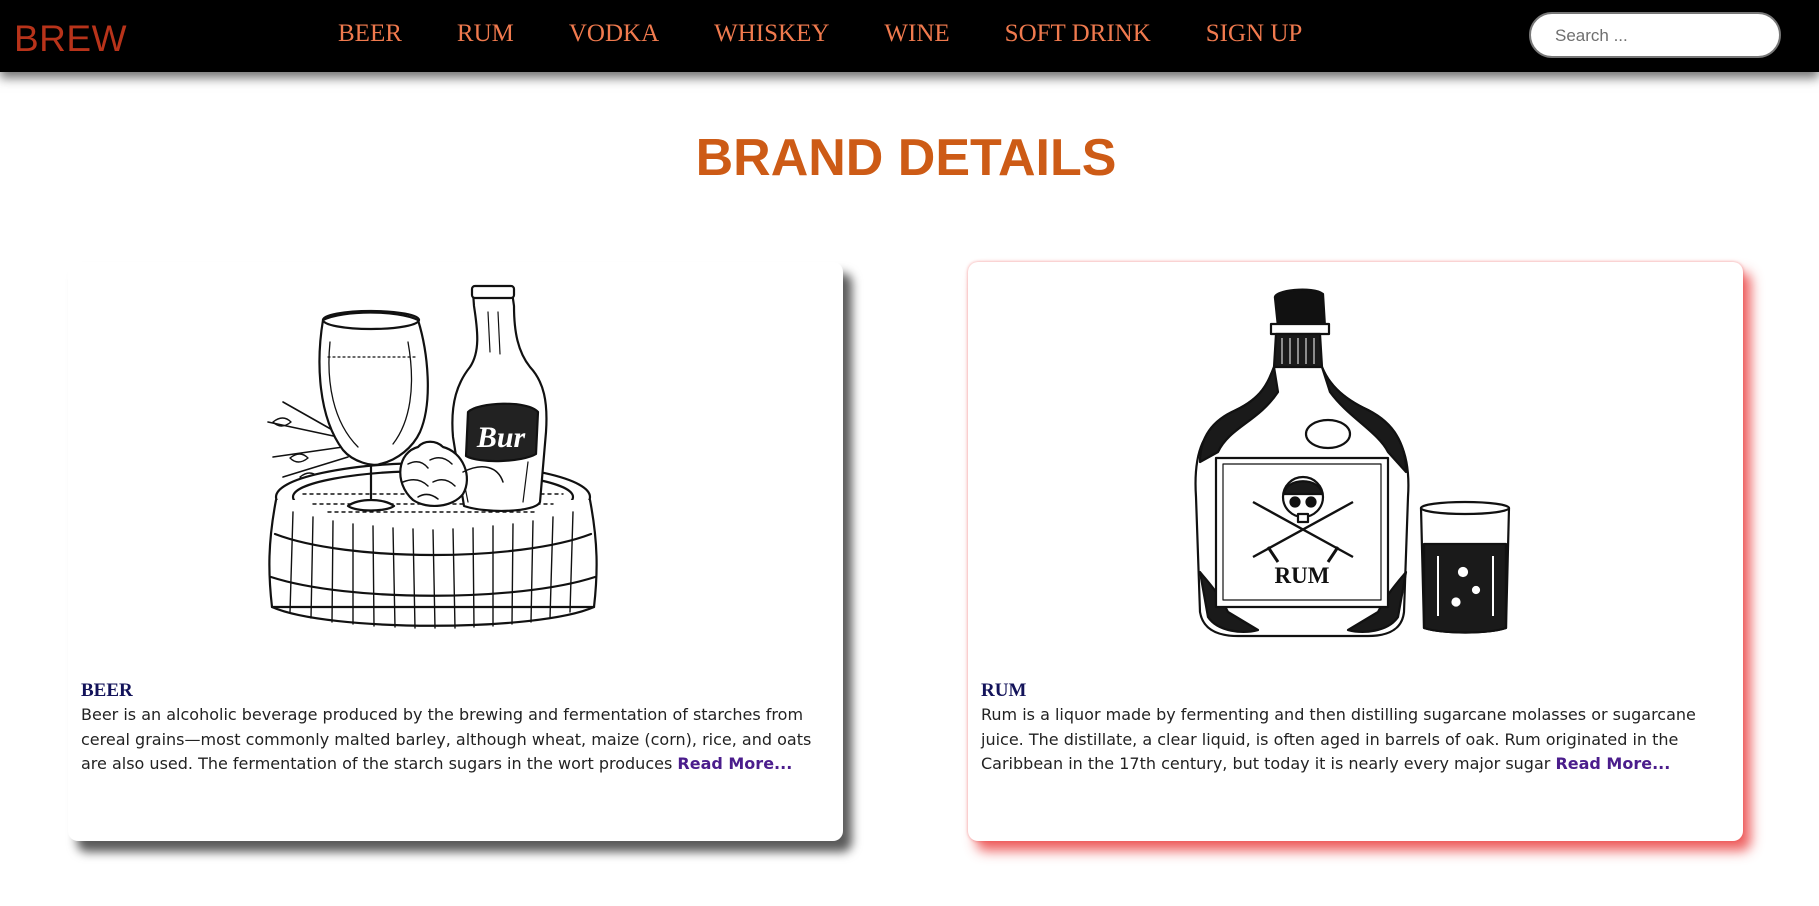  What do you see at coordinates (70, 39) in the screenshot?
I see `brand-logo: BREW` at bounding box center [70, 39].